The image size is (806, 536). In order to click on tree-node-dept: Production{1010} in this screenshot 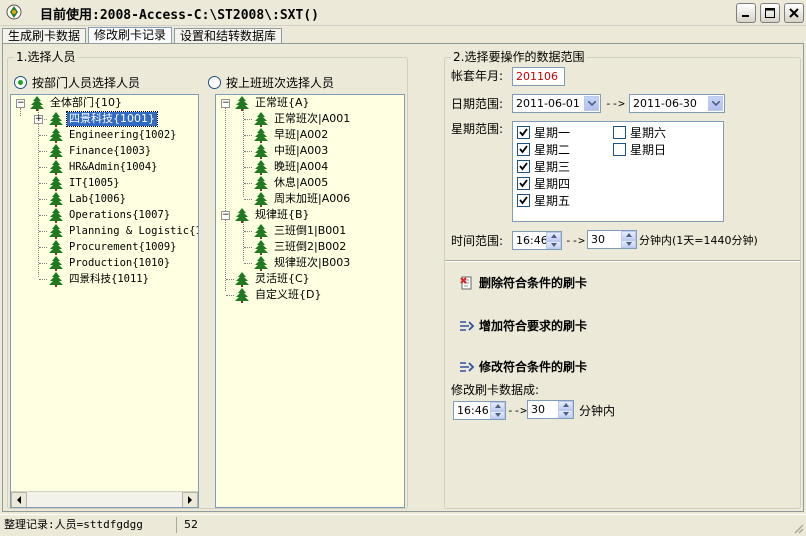, I will do `click(109, 263)`.